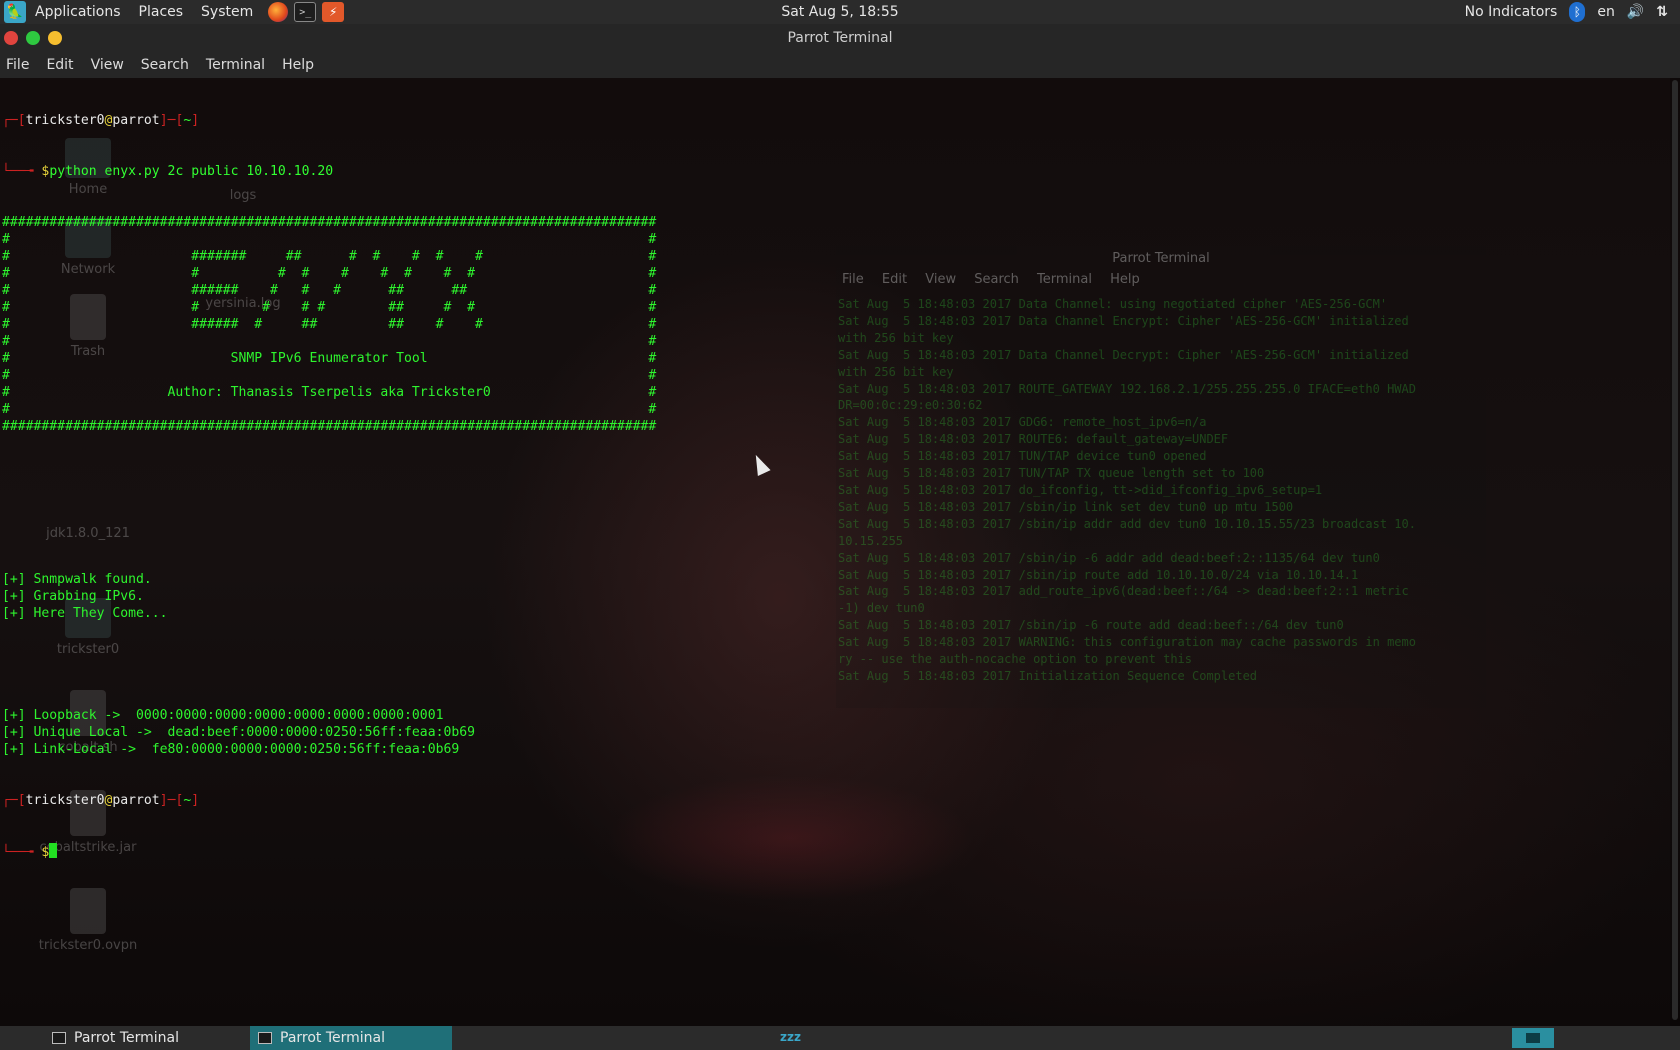 The image size is (1680, 1050). I want to click on bg-menu-view: View, so click(940, 279).